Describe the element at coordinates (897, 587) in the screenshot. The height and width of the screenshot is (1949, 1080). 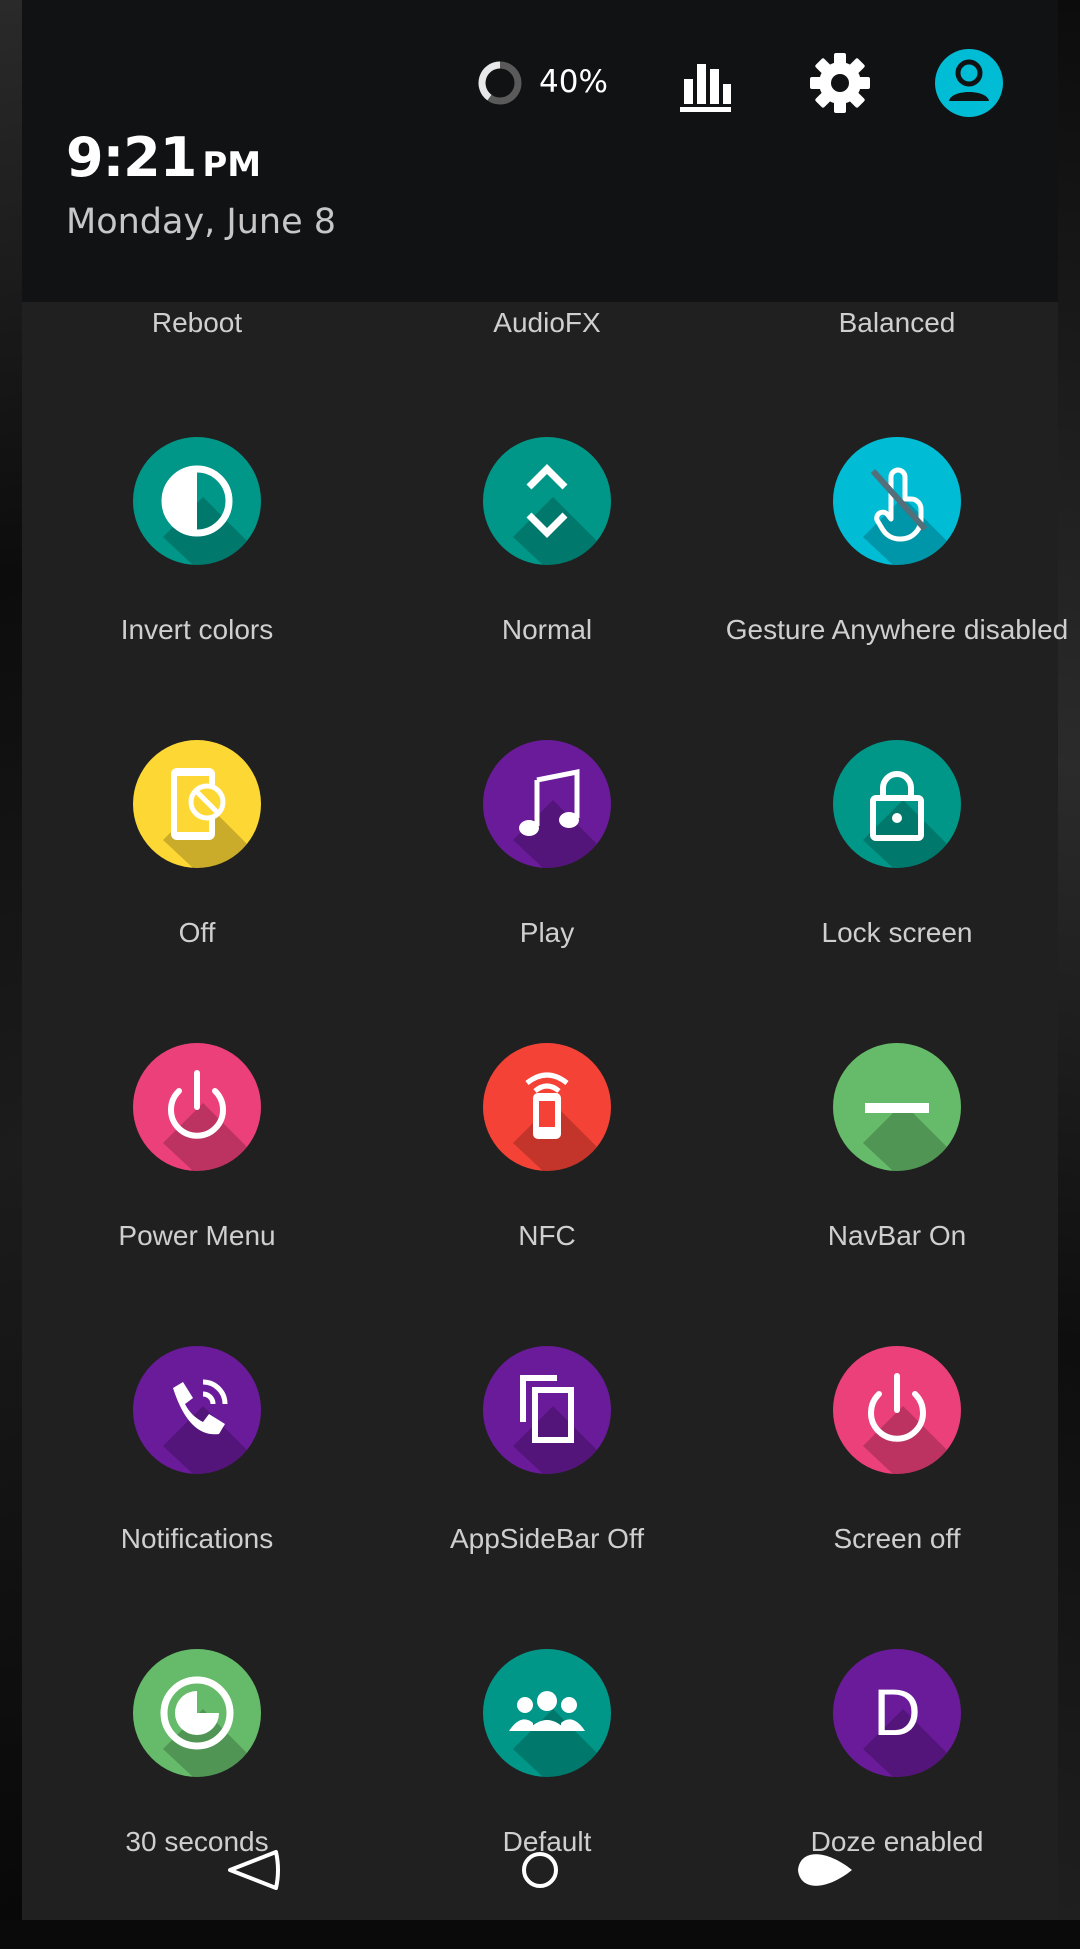
I see `quick-tile: Gesture Anywhere disabled` at that location.